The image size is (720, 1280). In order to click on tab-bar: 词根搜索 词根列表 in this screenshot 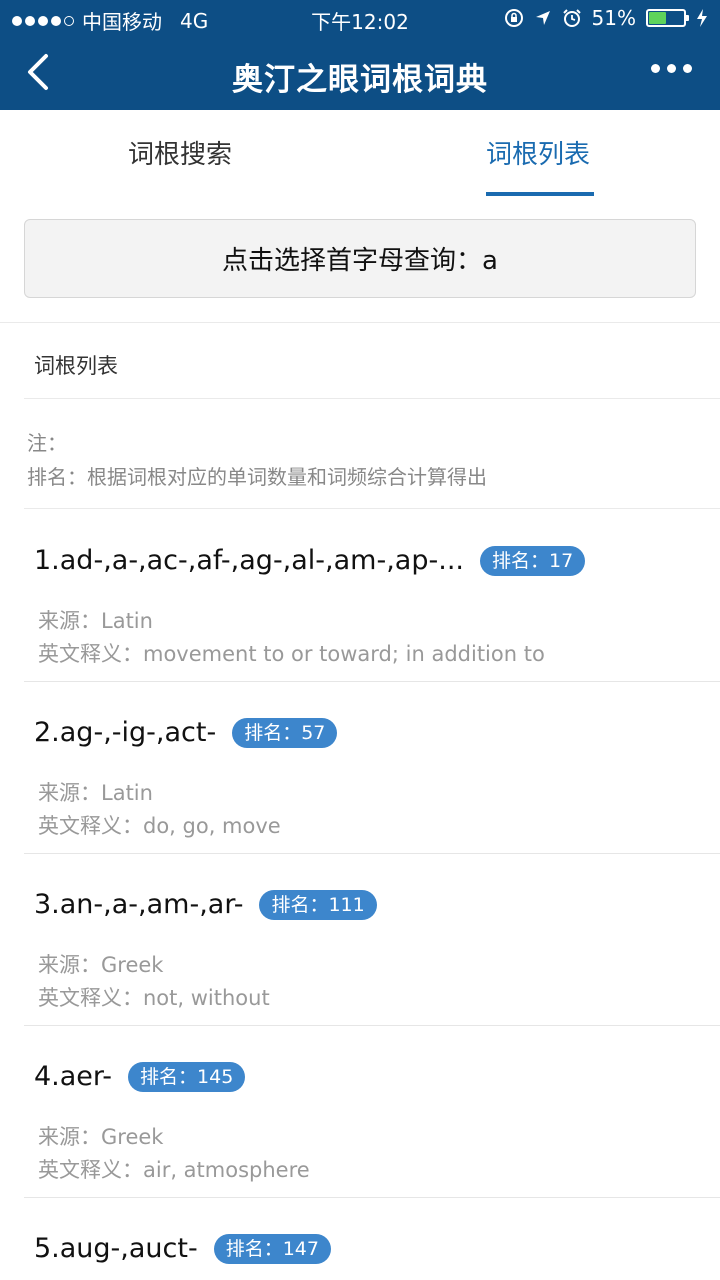, I will do `click(360, 155)`.